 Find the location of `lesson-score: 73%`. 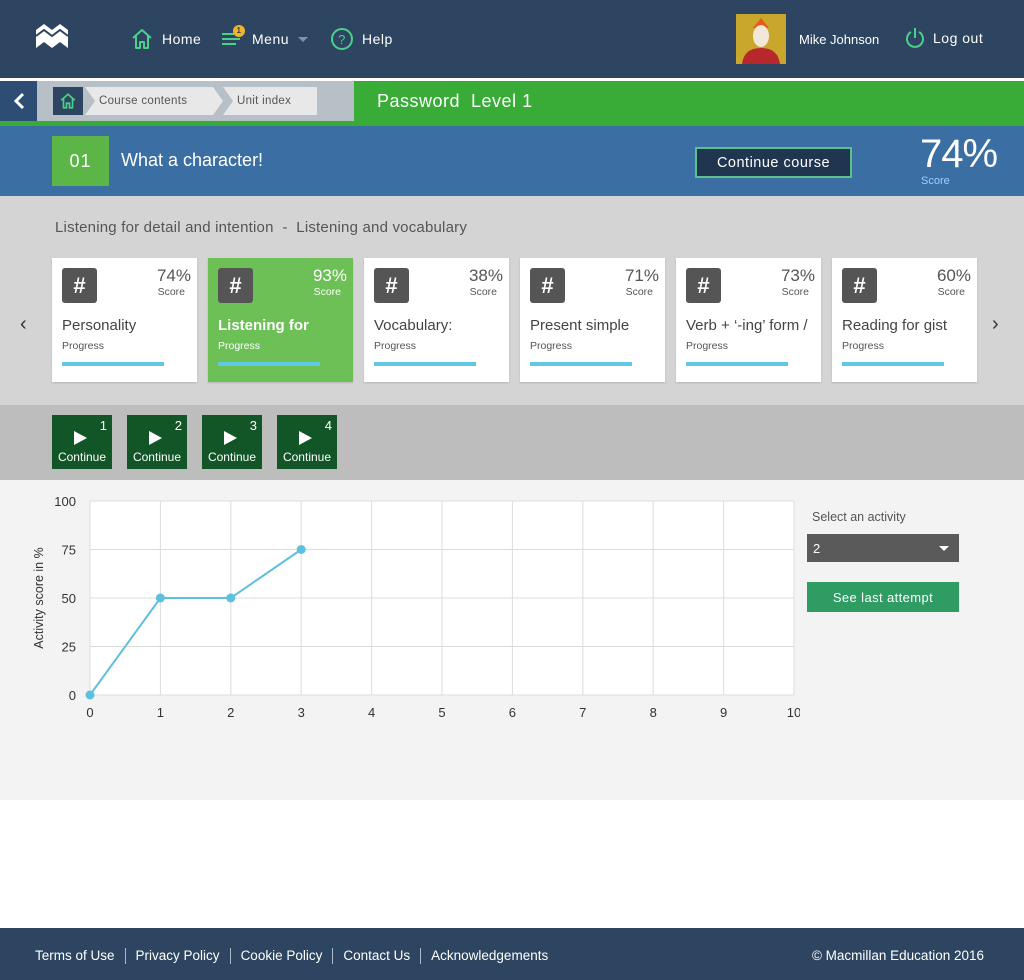

lesson-score: 73% is located at coordinates (797, 275).